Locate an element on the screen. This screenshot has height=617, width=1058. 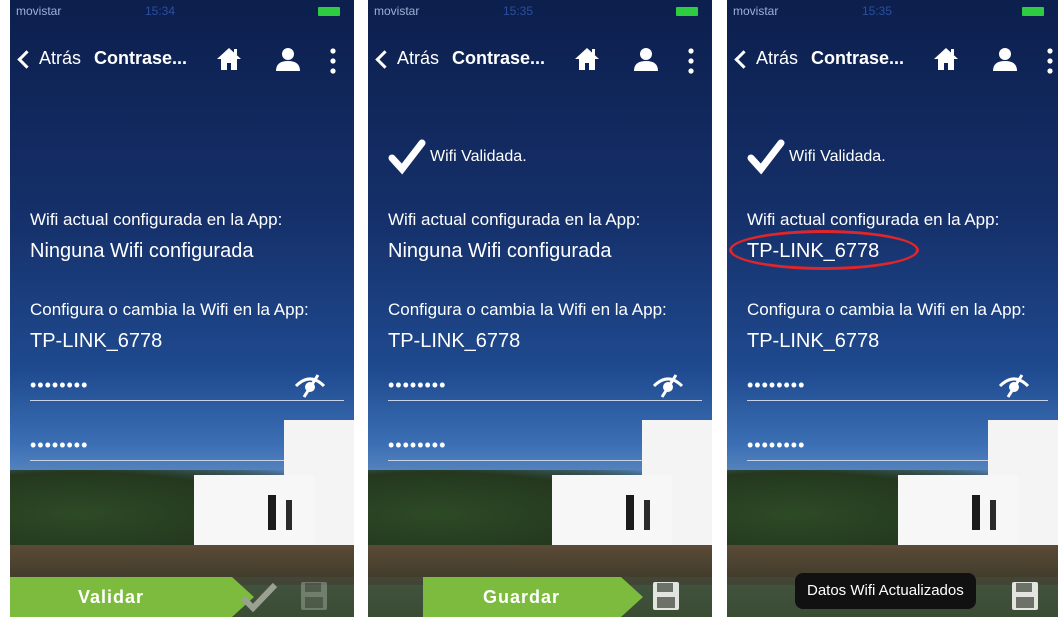
save-button-label: Guardar is located at coordinates (522, 597).